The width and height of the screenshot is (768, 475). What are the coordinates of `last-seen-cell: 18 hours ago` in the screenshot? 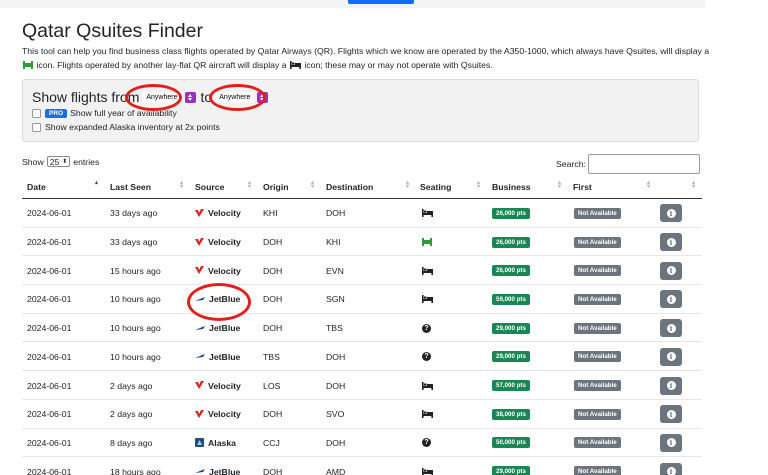 It's located at (135, 470).